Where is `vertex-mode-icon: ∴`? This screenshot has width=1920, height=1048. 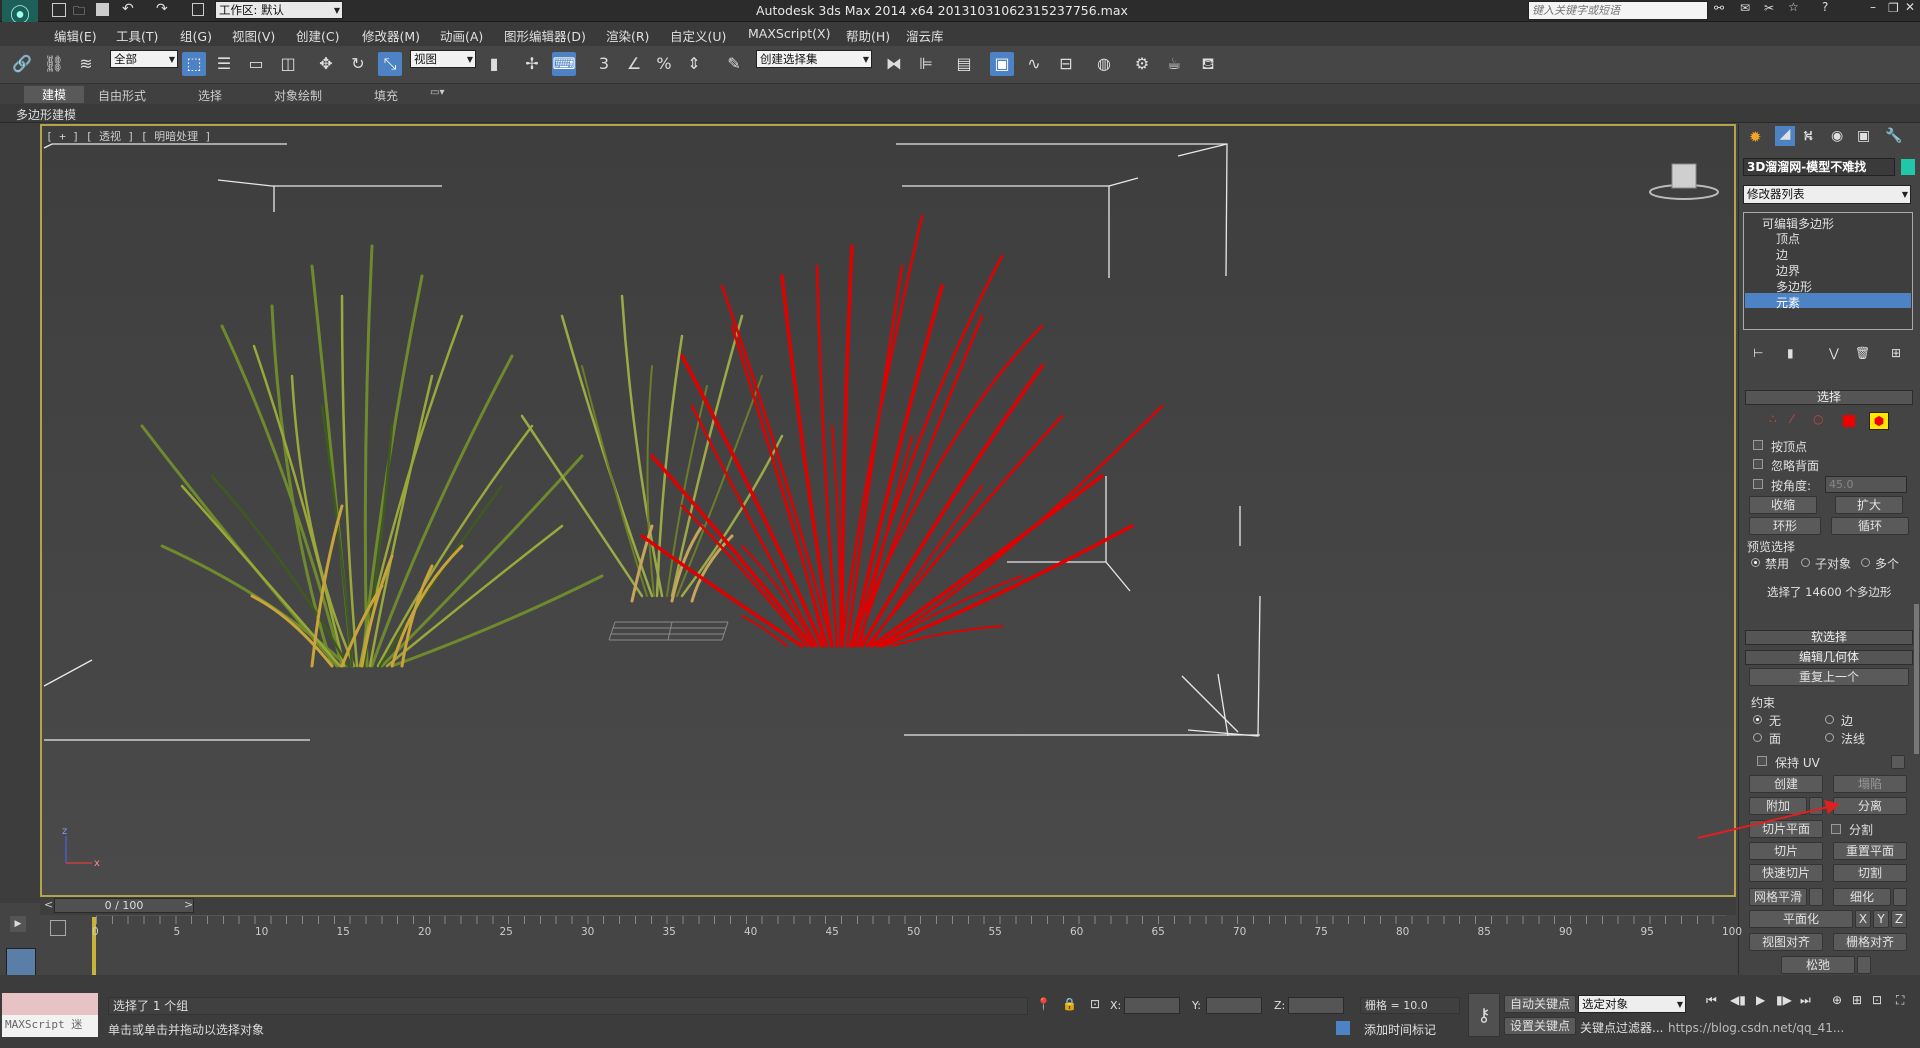 vertex-mode-icon: ∴ is located at coordinates (1773, 419).